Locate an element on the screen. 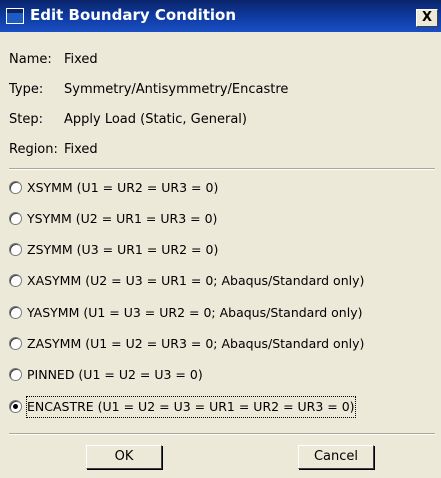 This screenshot has height=478, width=441. region-label: Region: is located at coordinates (33, 149).